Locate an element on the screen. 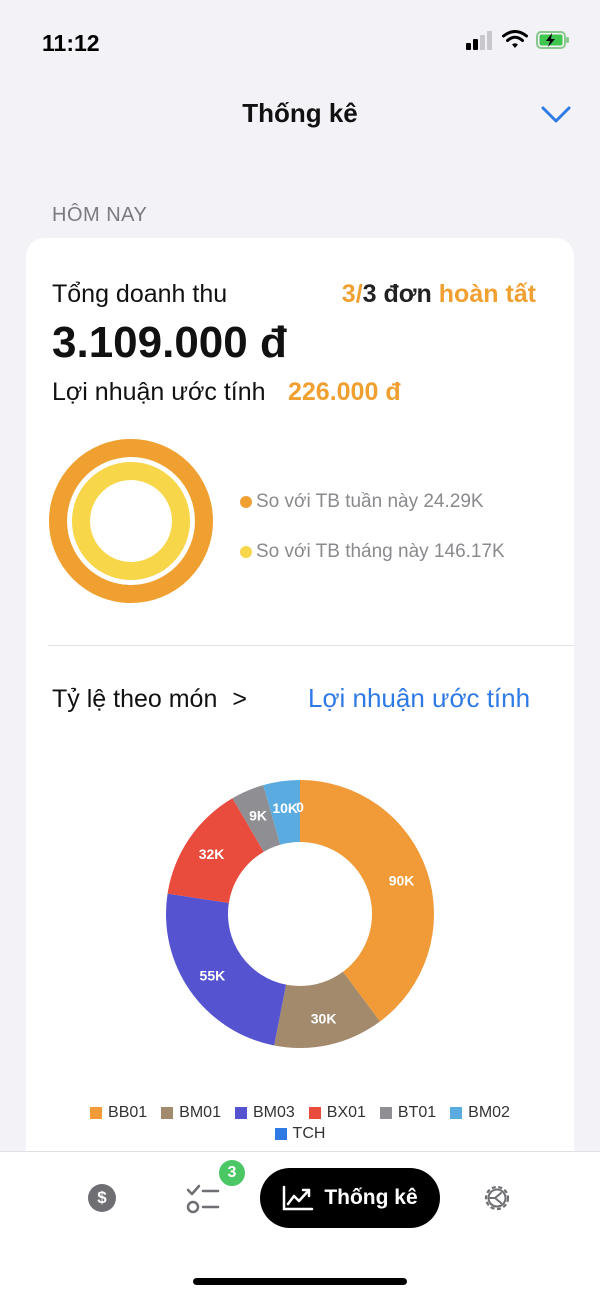 The width and height of the screenshot is (600, 1300). profit-value: 226.000 đ is located at coordinates (344, 392).